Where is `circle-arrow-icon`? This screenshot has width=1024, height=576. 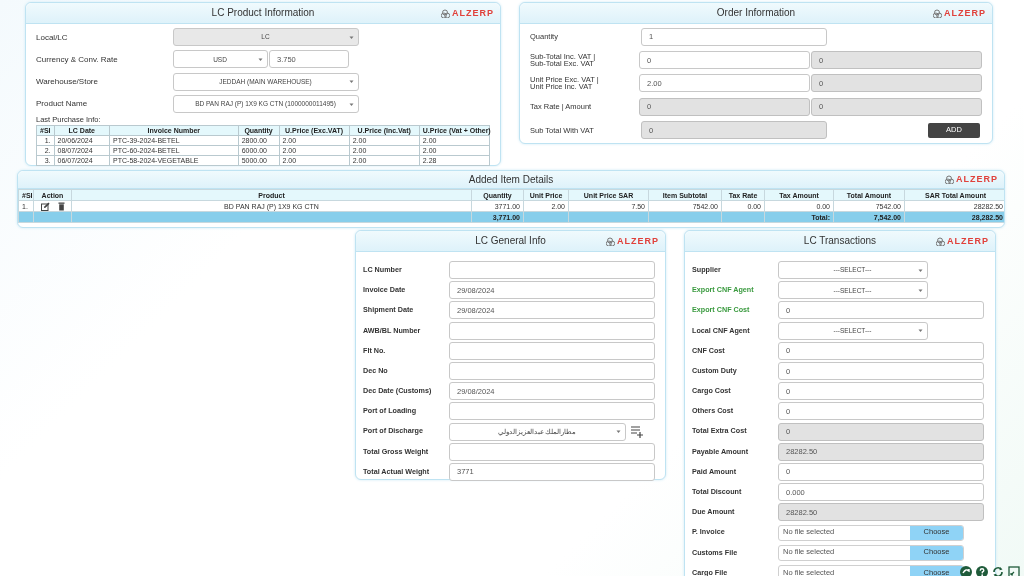
circle-arrow-icon is located at coordinates (966, 571).